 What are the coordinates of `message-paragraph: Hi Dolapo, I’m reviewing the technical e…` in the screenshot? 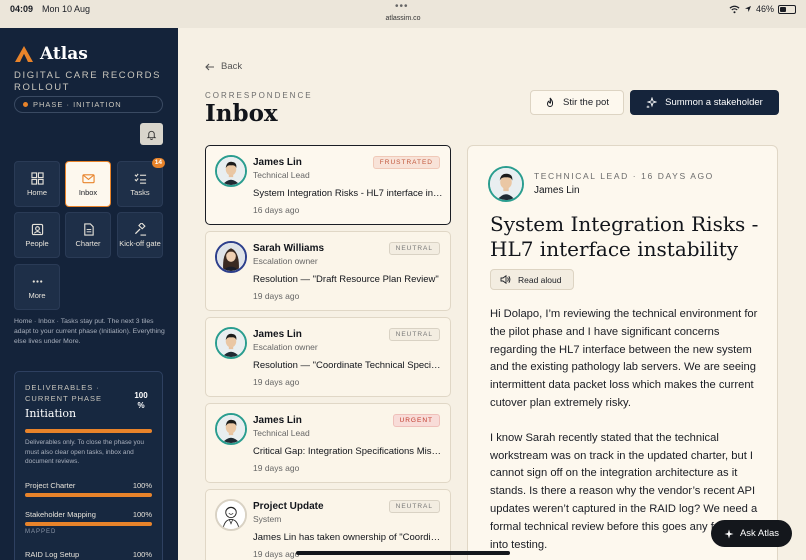 It's located at (624, 358).